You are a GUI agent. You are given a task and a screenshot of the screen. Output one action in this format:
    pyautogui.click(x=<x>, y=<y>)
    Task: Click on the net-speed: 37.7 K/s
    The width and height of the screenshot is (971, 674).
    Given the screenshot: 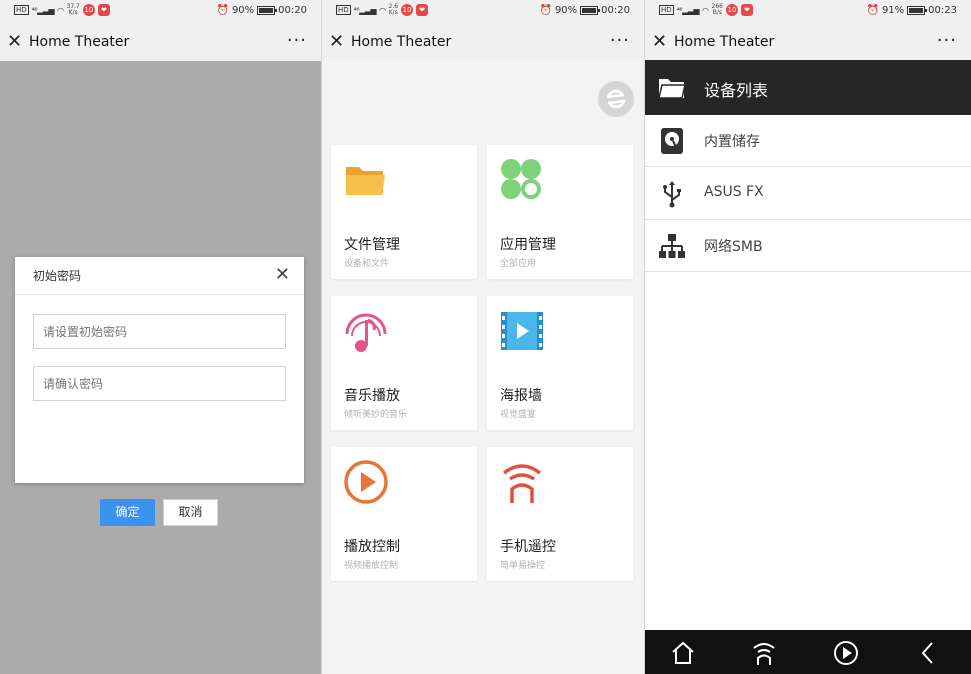 What is the action you would take?
    pyautogui.click(x=73, y=9)
    